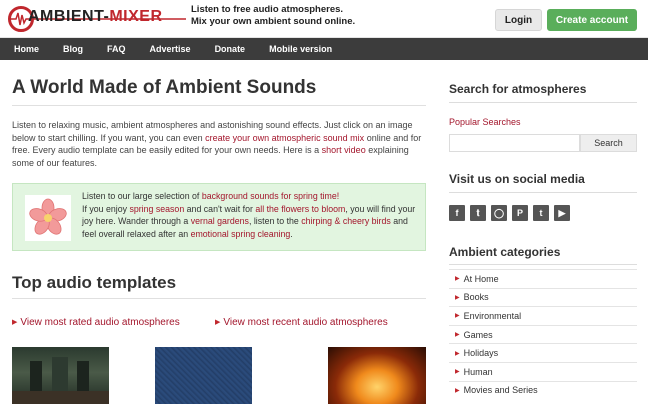  I want to click on nav-faq: FAQ, so click(116, 49).